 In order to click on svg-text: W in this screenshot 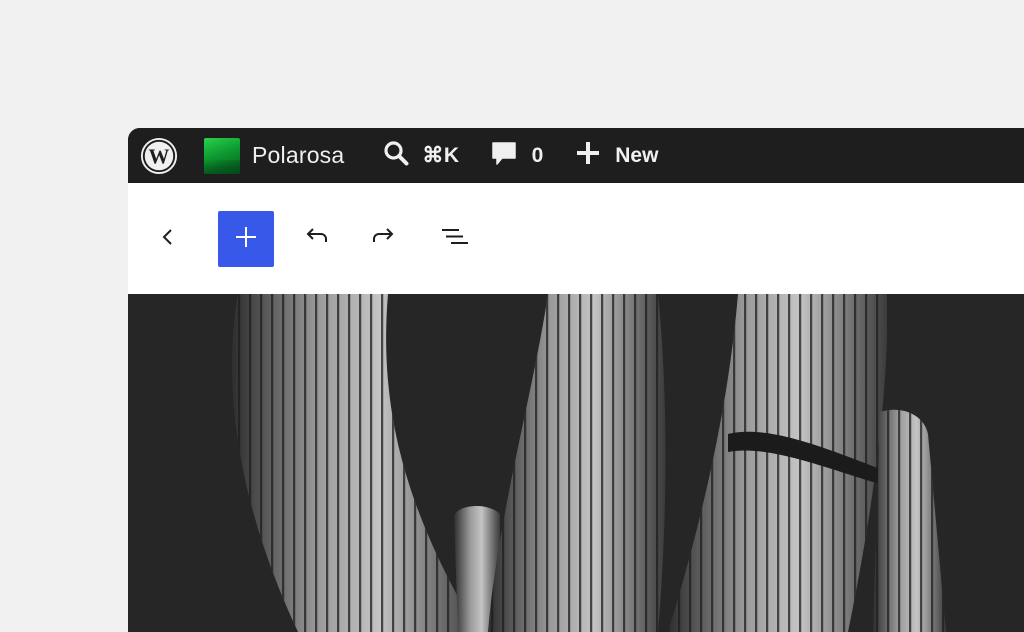, I will do `click(159, 156)`.